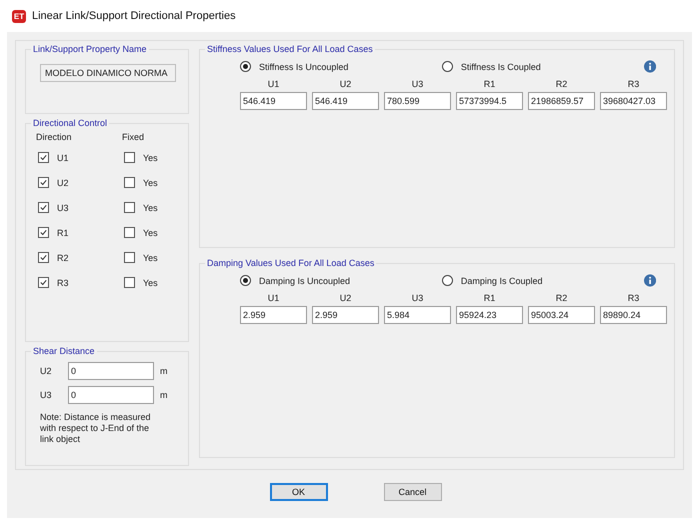 The image size is (699, 522). I want to click on ok-button: OK, so click(299, 492).